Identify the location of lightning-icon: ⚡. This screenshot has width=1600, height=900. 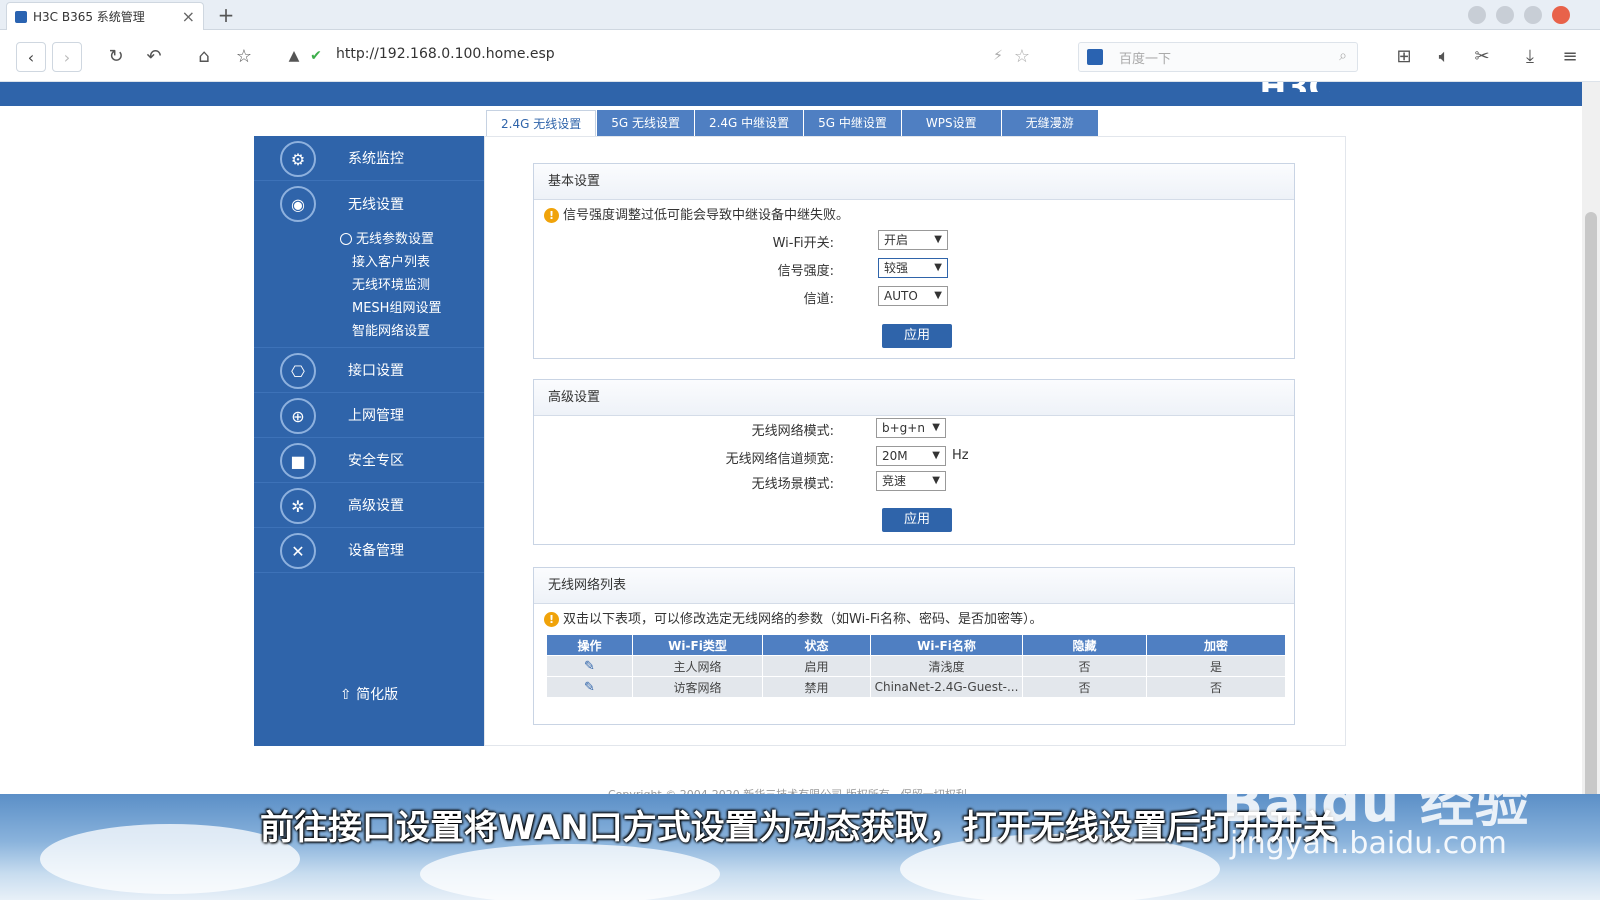
(998, 56).